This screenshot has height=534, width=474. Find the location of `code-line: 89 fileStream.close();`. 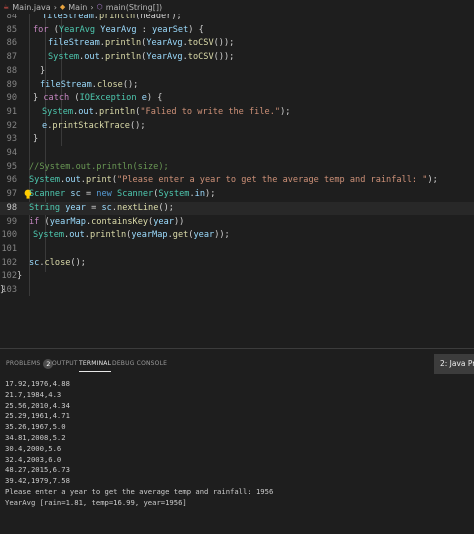

code-line: 89 fileStream.close(); is located at coordinates (237, 86).